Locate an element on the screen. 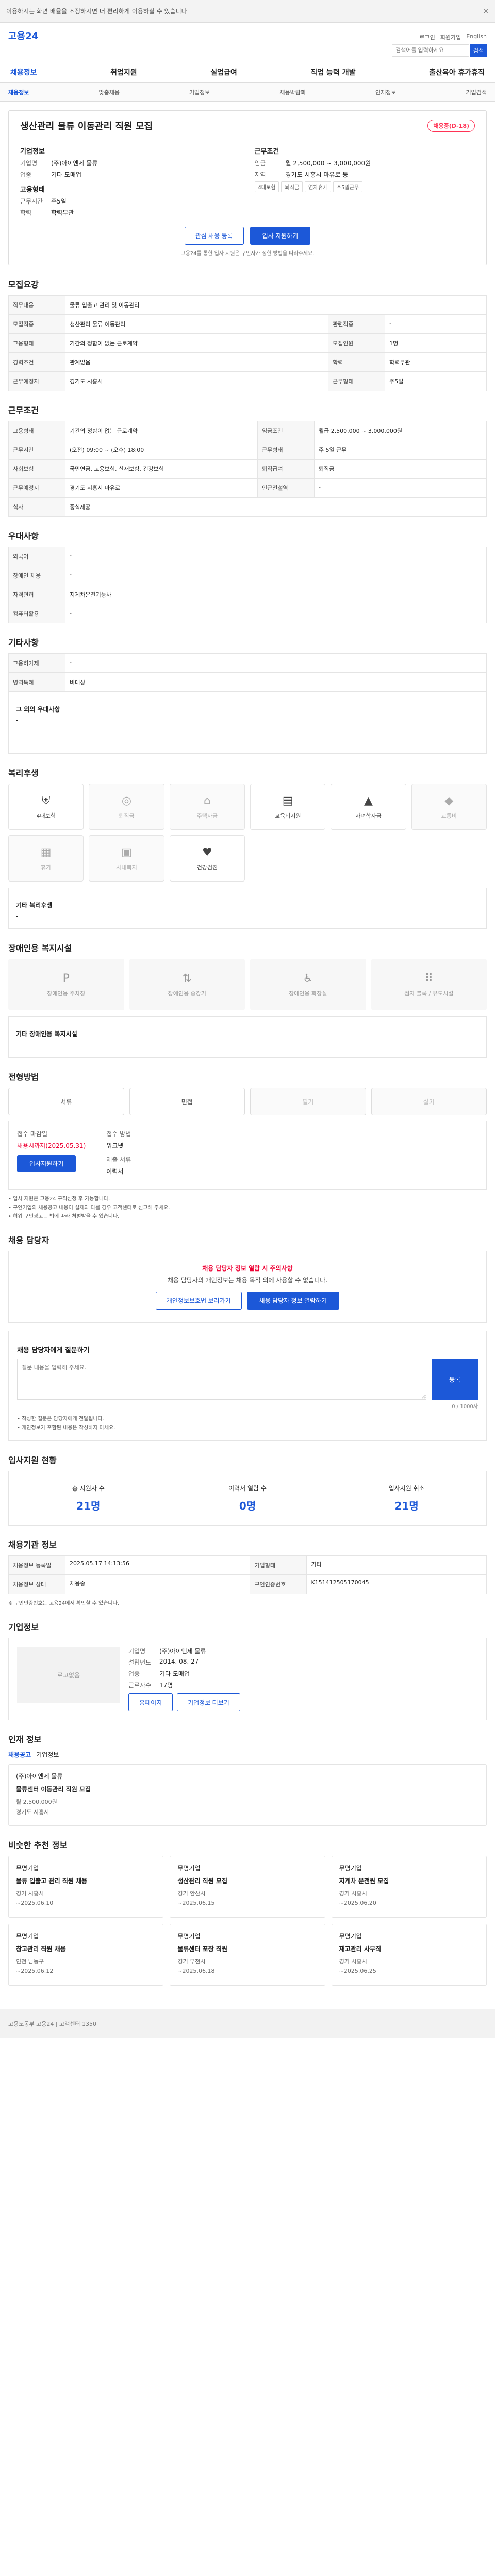 This screenshot has height=2576, width=495. table-row: 모집직종 생산관리 물류 이동관리 관련직종 - is located at coordinates (247, 324).